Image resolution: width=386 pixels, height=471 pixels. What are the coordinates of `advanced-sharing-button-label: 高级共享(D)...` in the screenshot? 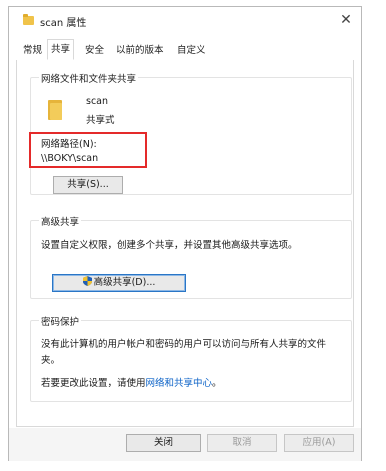 It's located at (124, 282).